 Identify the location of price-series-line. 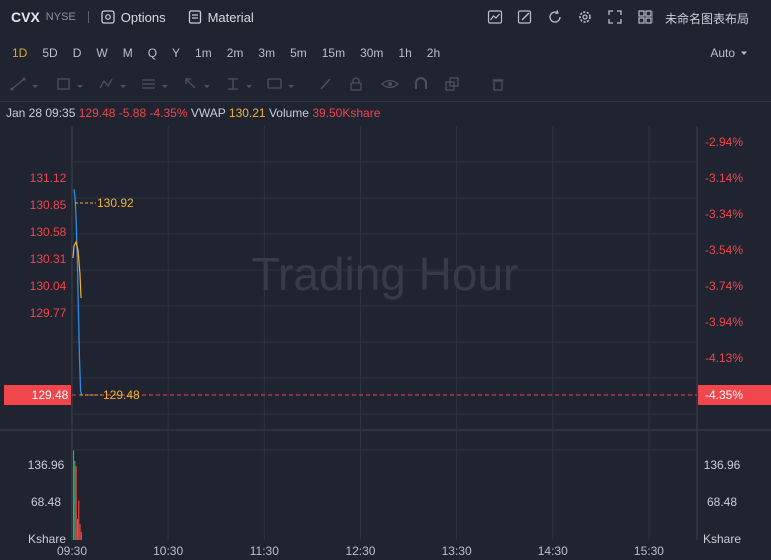
(78, 292).